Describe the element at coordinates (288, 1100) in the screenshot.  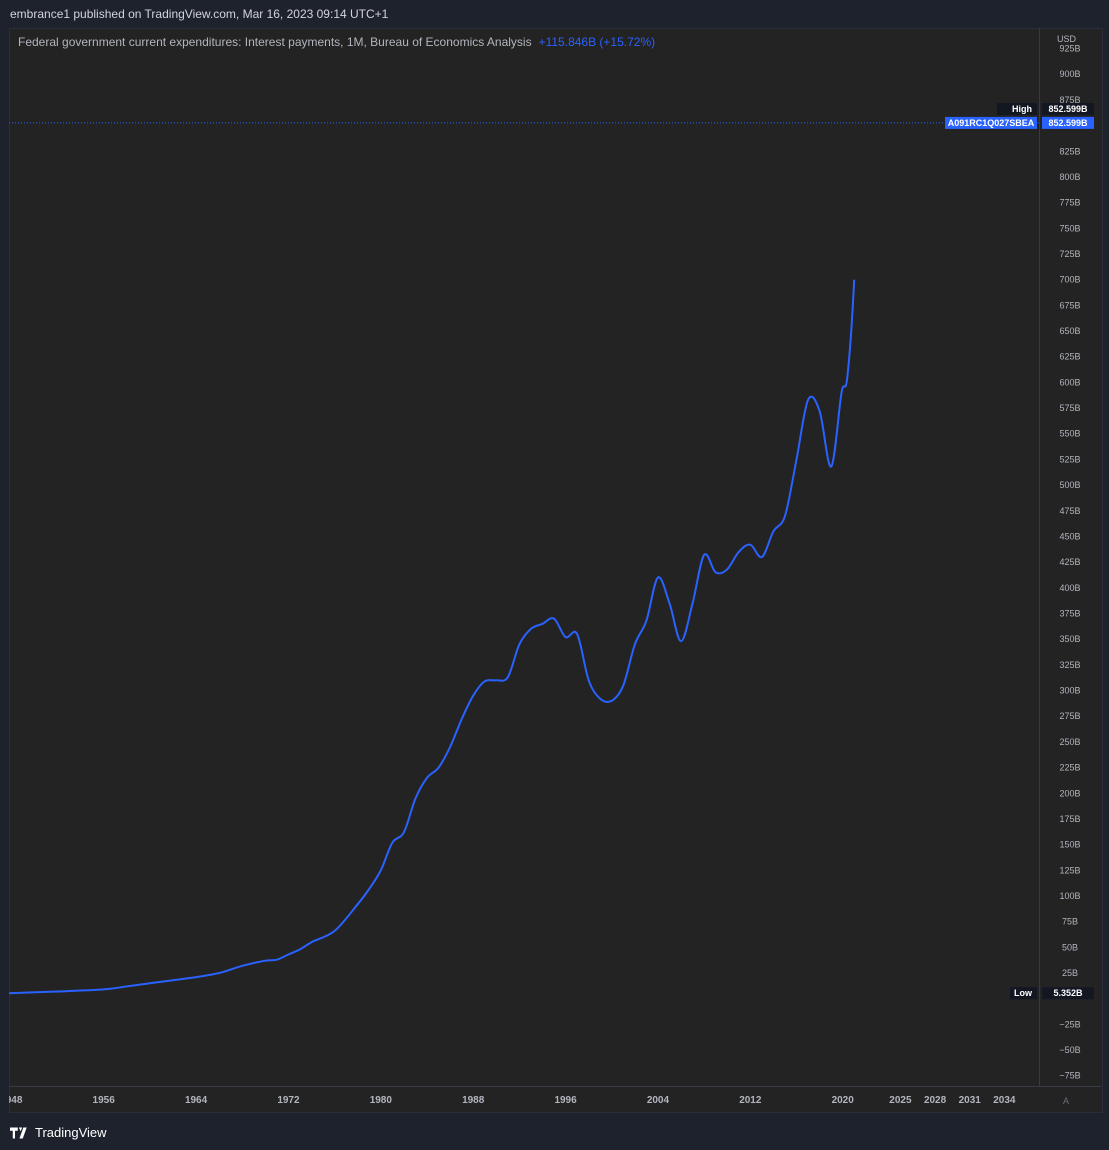
I see `x-tick-label: 1972` at that location.